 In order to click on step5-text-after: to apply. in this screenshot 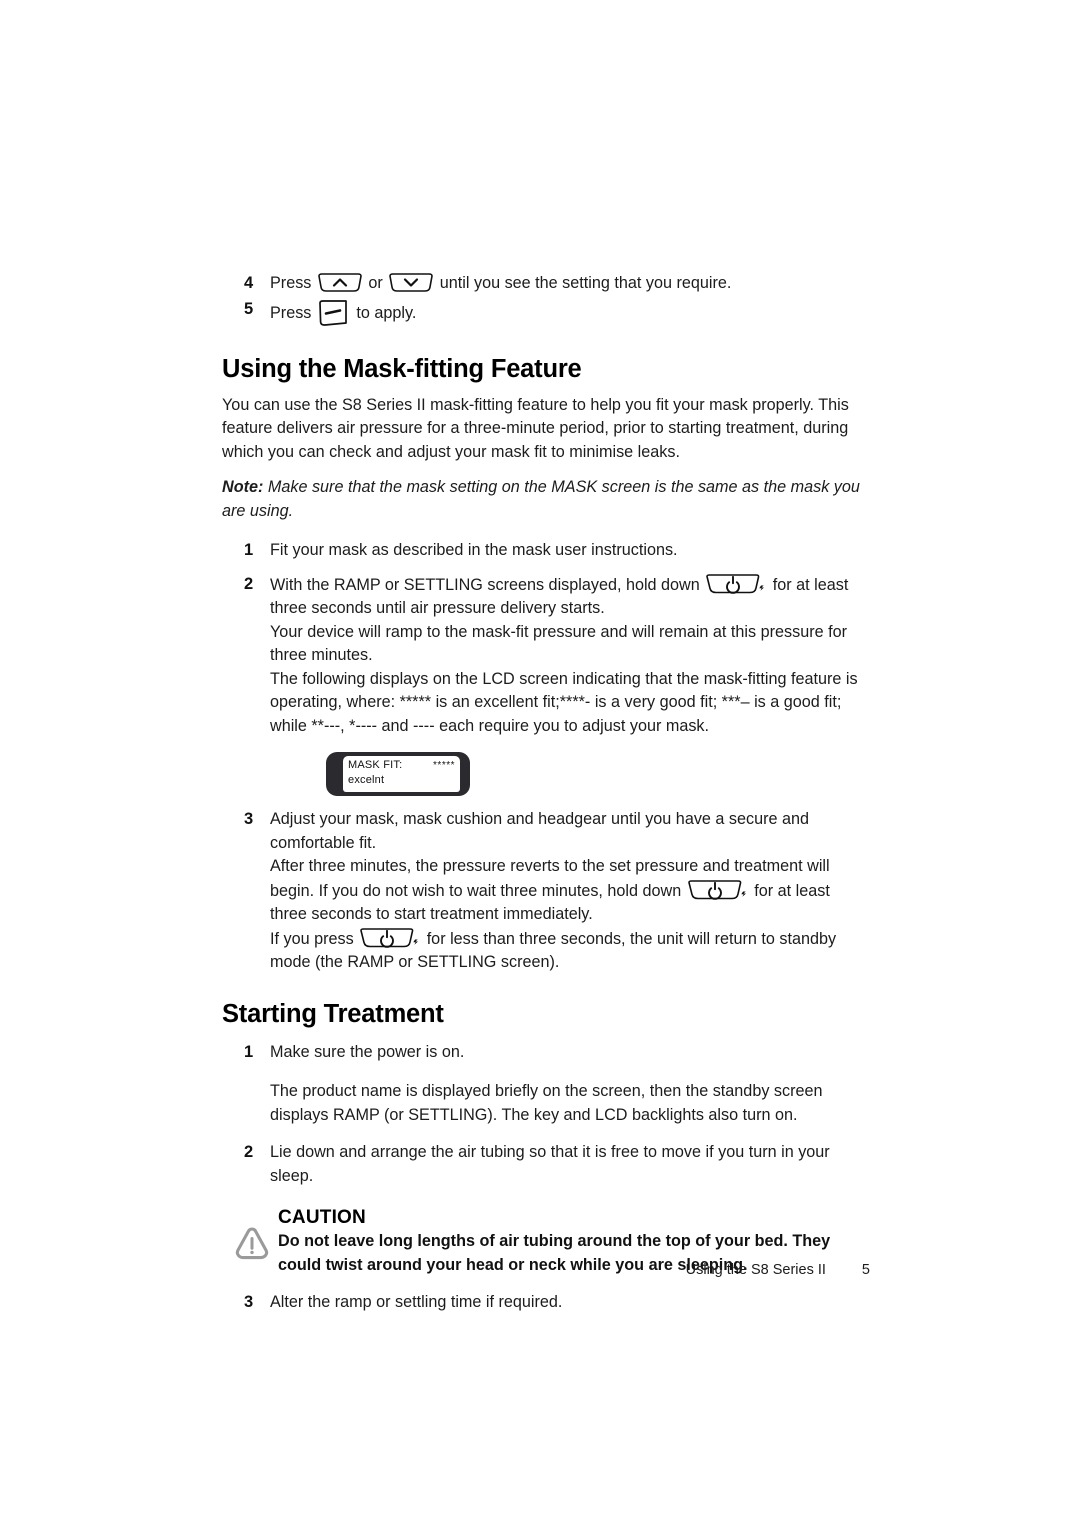, I will do `click(386, 312)`.